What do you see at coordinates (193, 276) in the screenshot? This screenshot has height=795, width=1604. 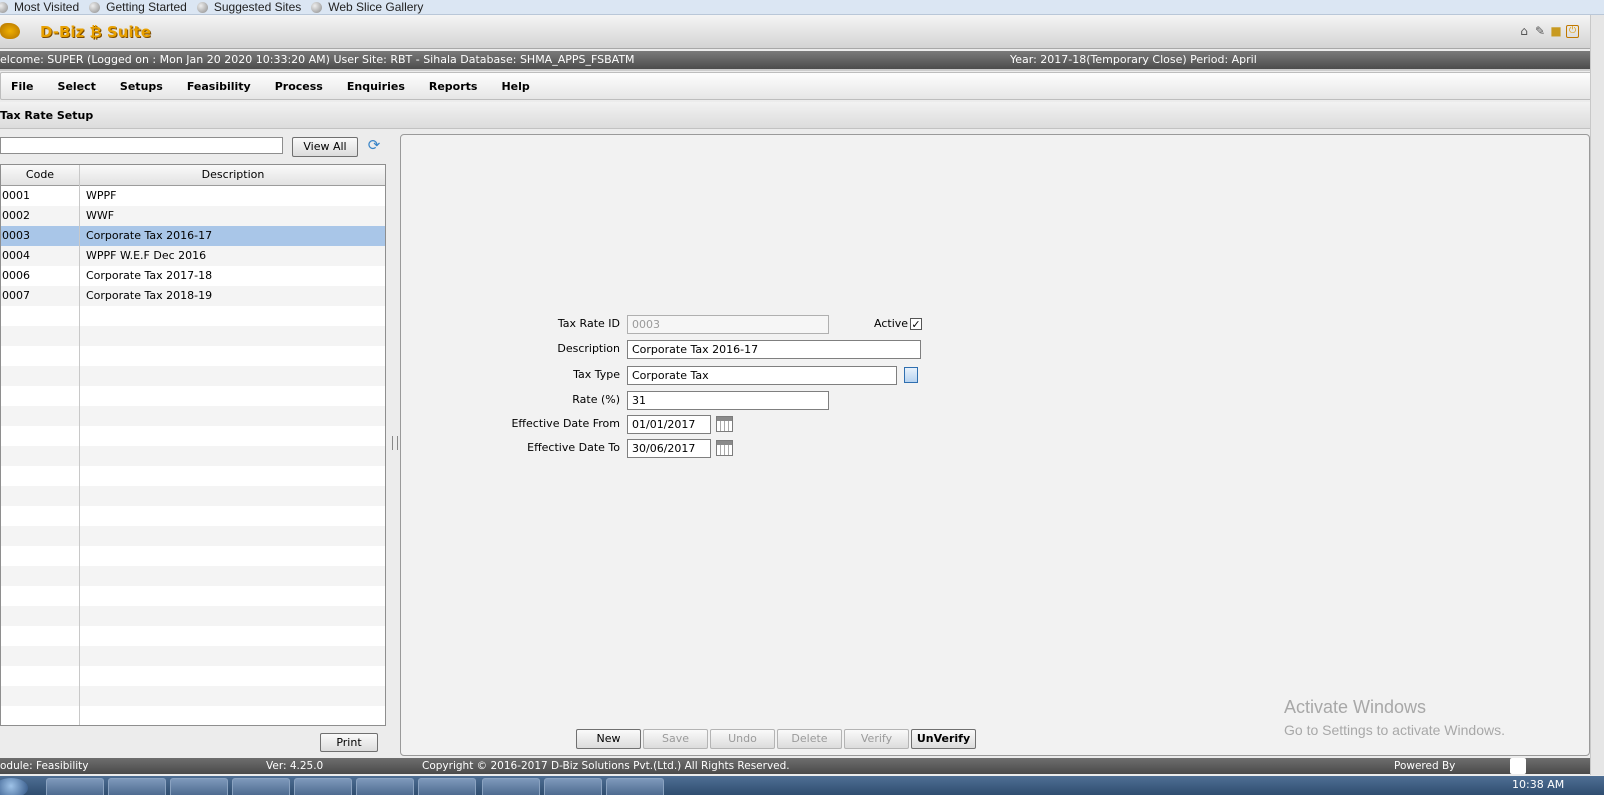 I see `table-row: 0006 Corporate Tax 2017-18` at bounding box center [193, 276].